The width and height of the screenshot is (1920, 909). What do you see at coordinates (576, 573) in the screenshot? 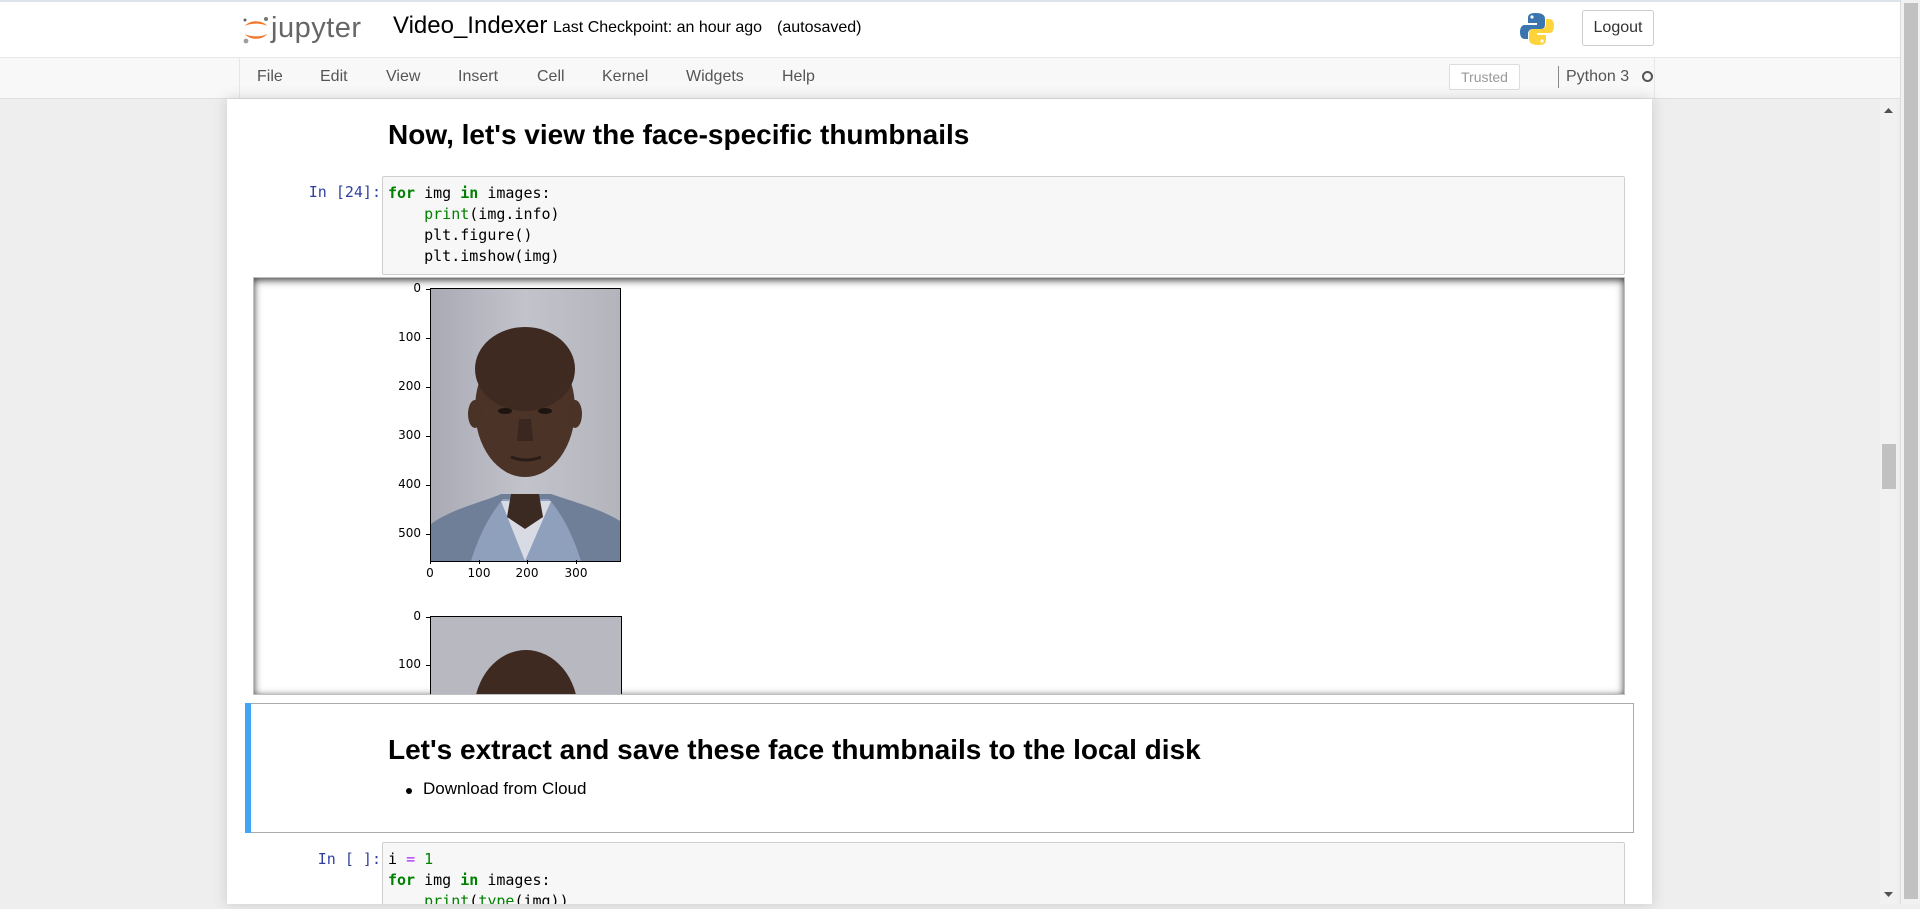
I see `x-tick-label: 300` at bounding box center [576, 573].